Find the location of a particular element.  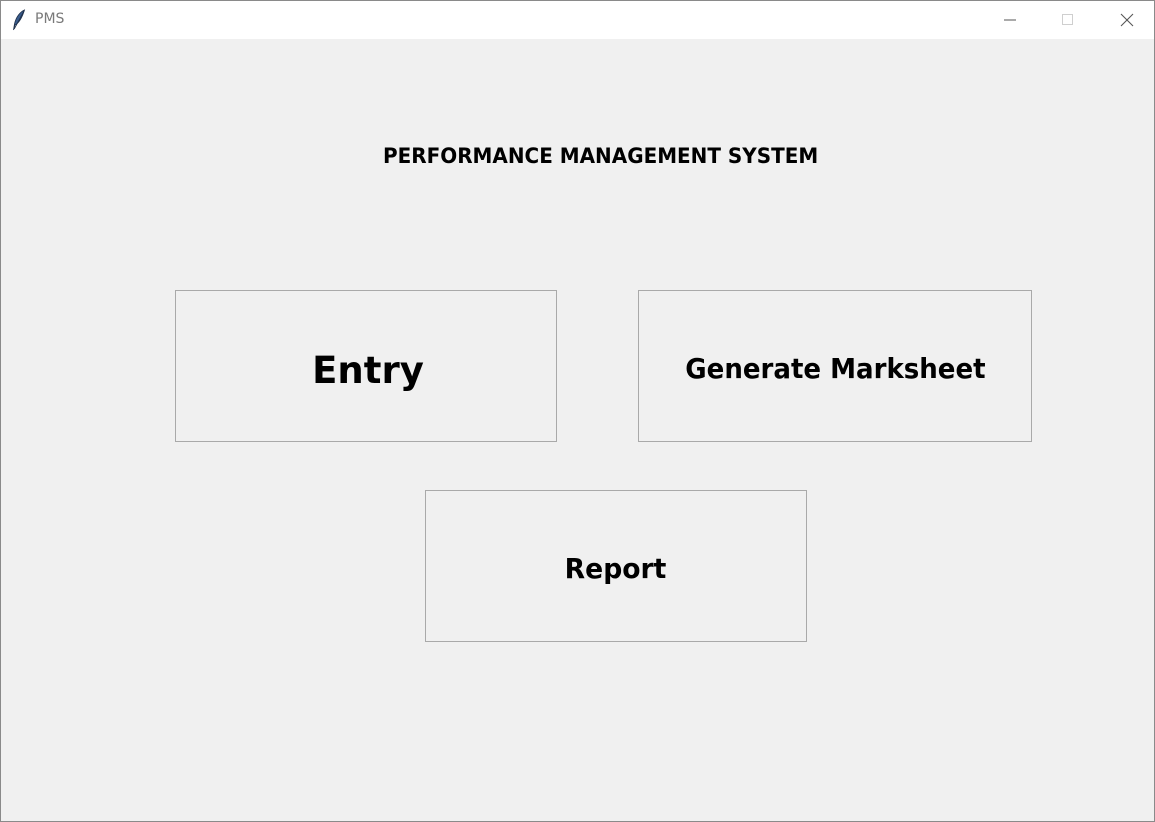

page-title: PERFORMANCE MANAGEMENT SYSTEM is located at coordinates (601, 156).